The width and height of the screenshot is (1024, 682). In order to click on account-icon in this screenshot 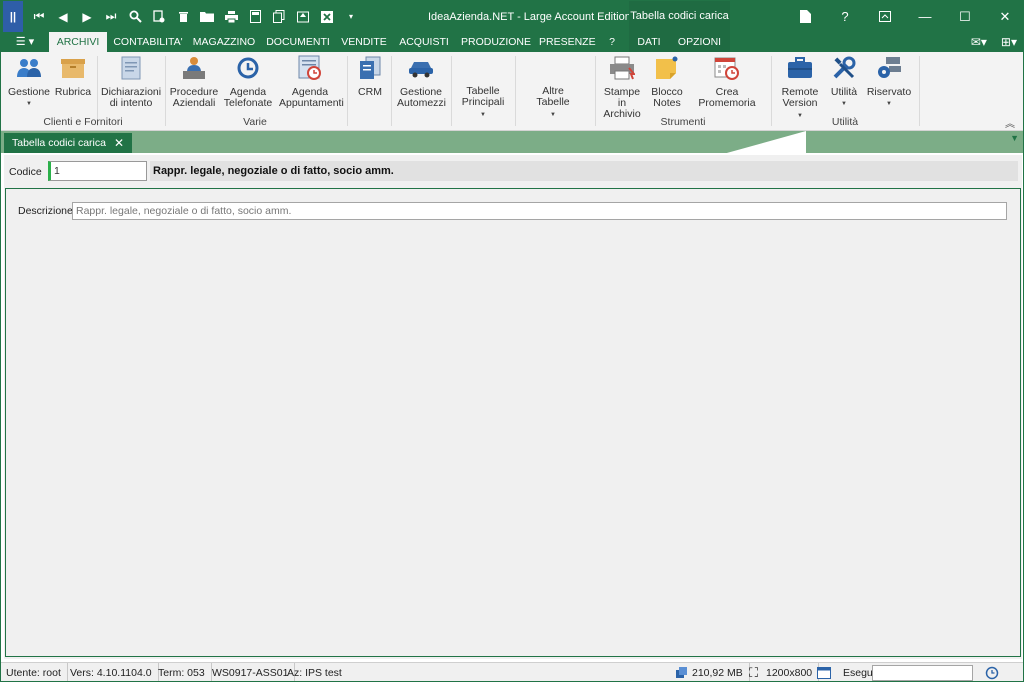, I will do `click(805, 16)`.